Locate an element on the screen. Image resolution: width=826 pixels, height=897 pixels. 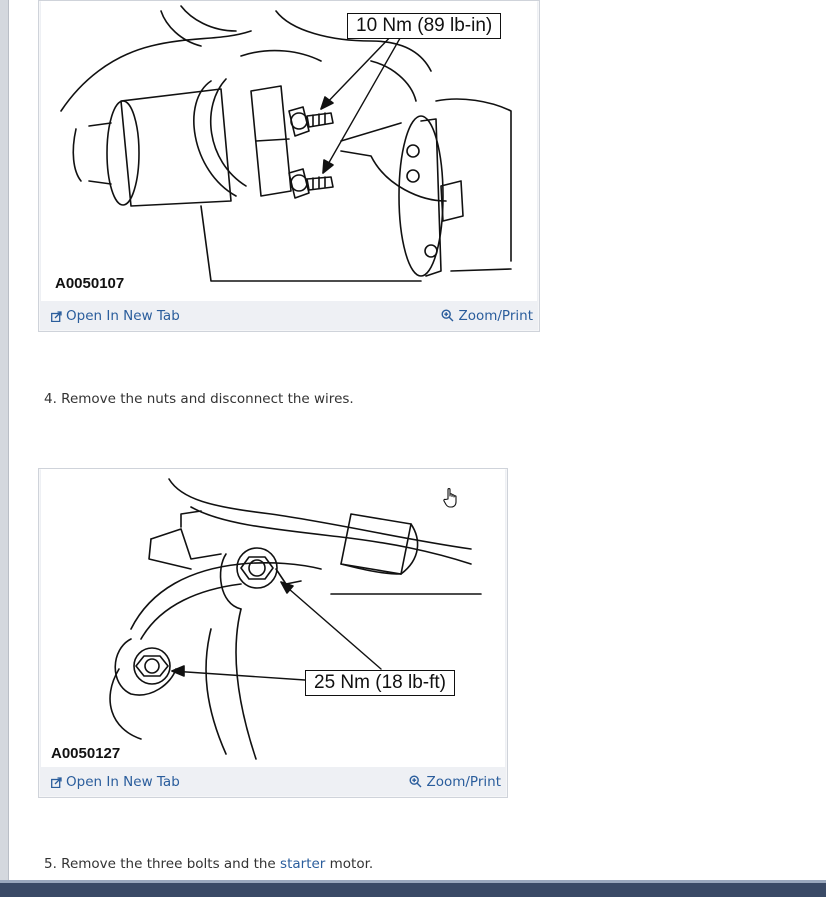
open-in-new-tab-link-2: Open In New Tab is located at coordinates (115, 783).